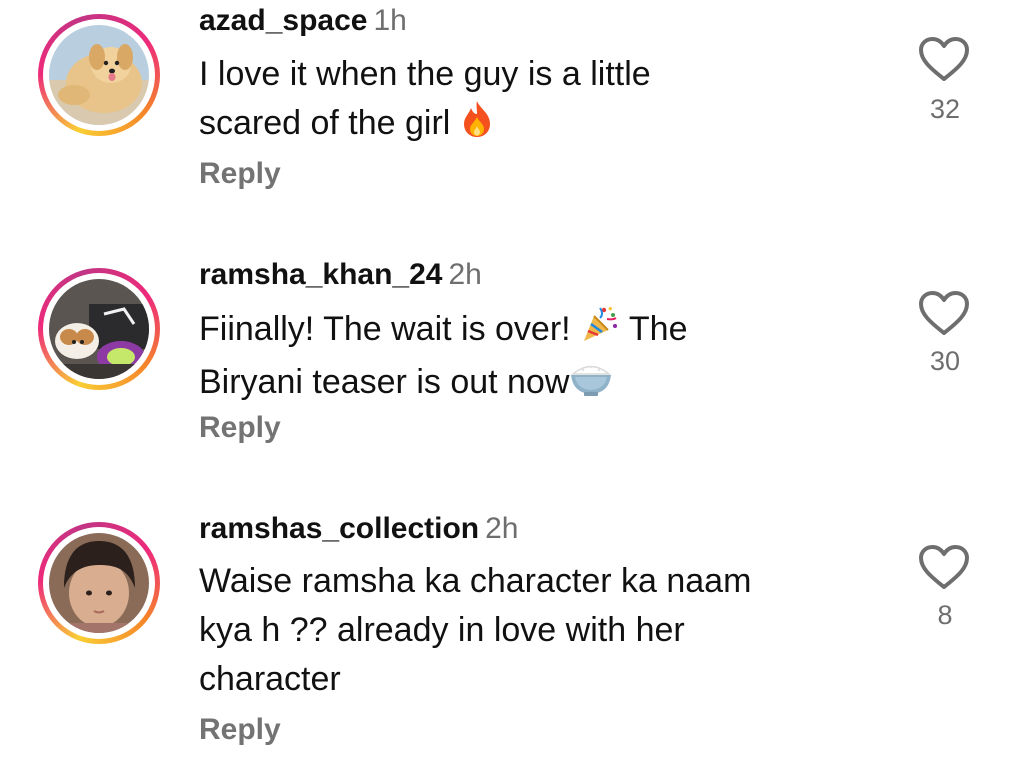 The image size is (1024, 768). What do you see at coordinates (325, 123) in the screenshot?
I see `comment-line: scared of the girl` at bounding box center [325, 123].